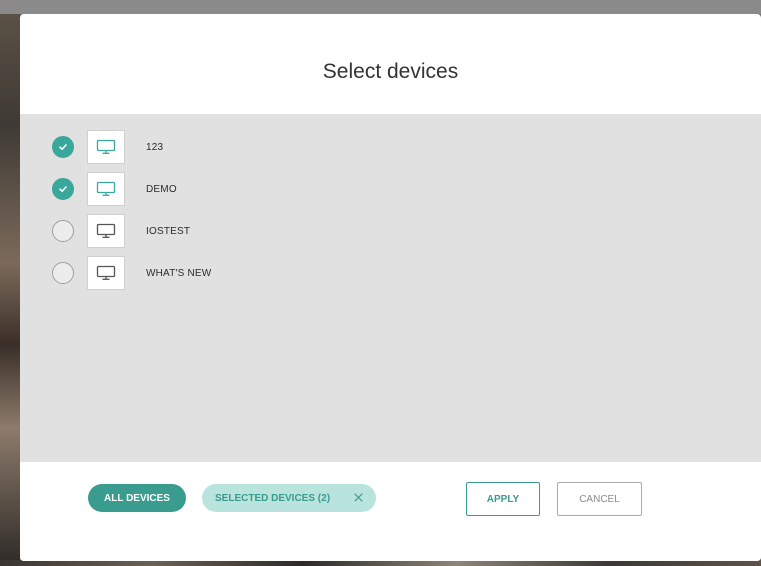 The height and width of the screenshot is (566, 761). I want to click on device-name: DEMO, so click(161, 189).